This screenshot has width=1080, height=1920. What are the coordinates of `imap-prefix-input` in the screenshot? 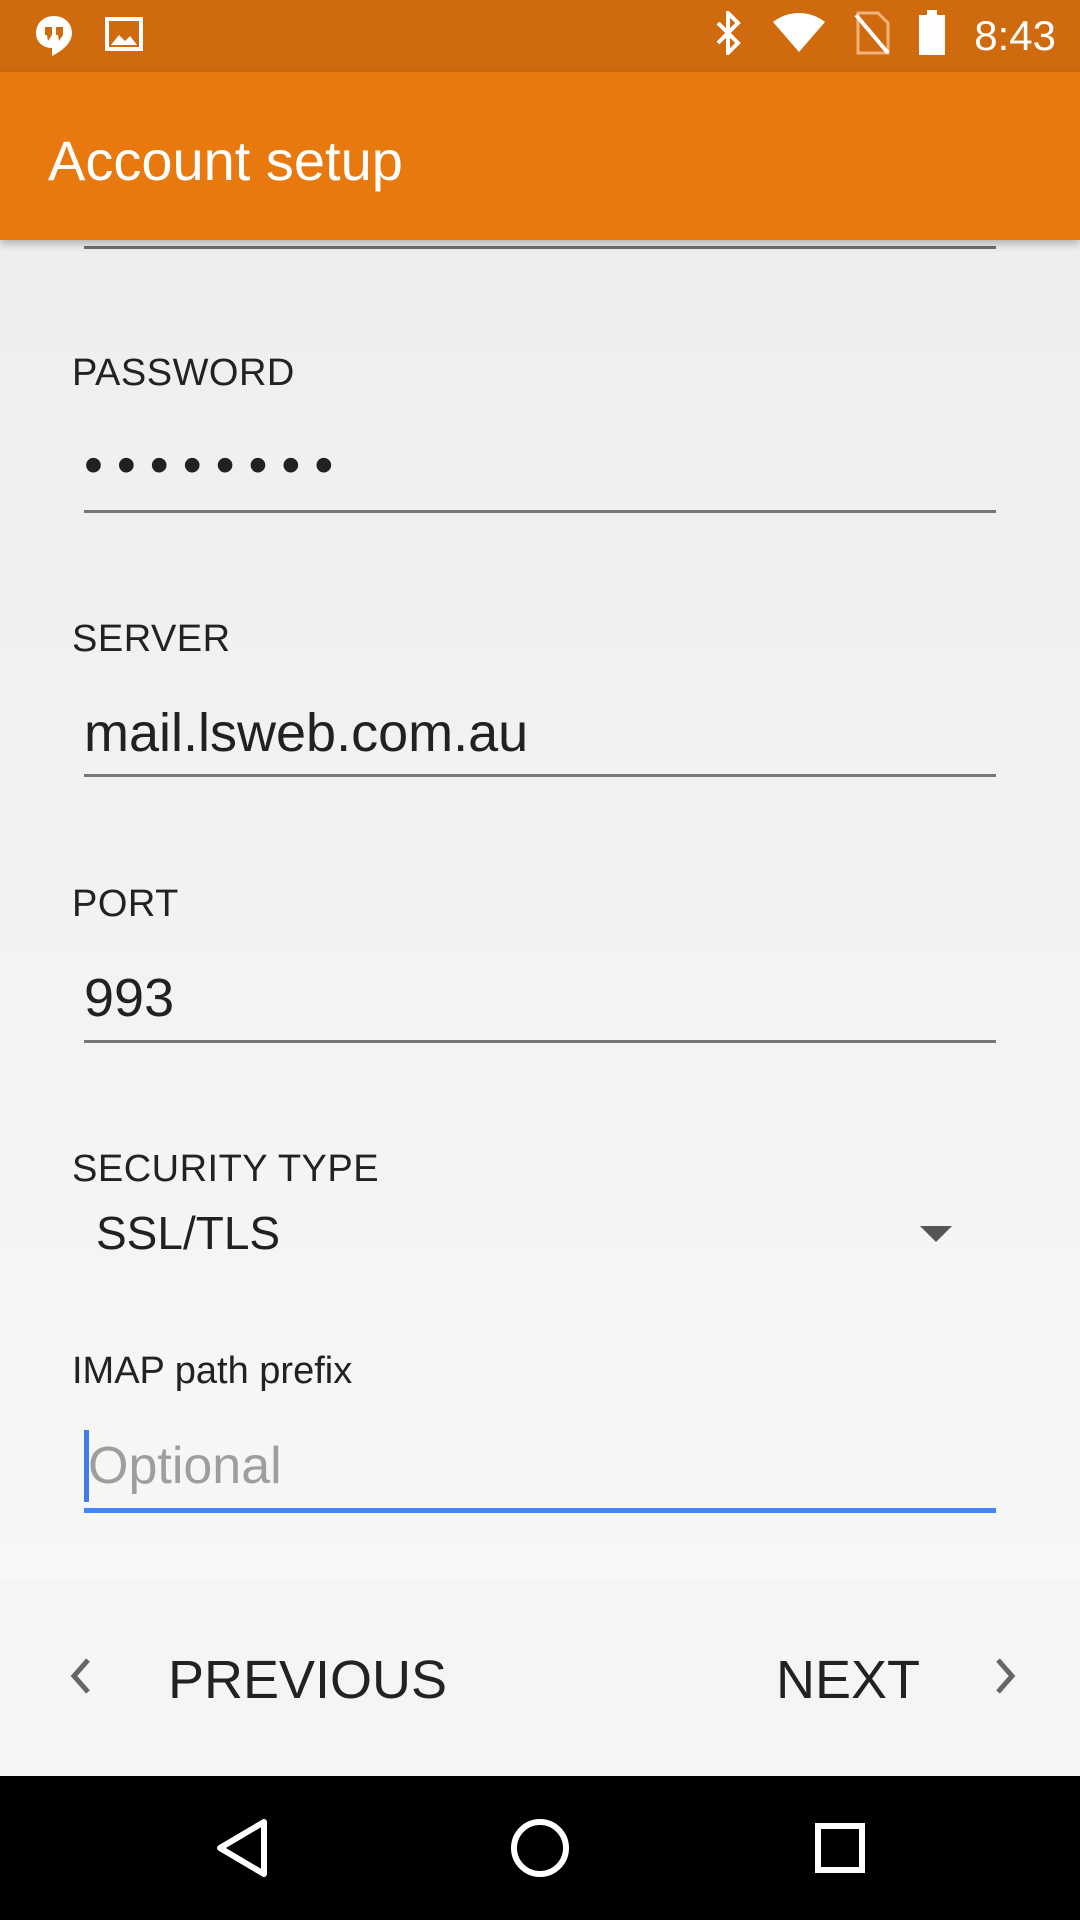 It's located at (540, 1466).